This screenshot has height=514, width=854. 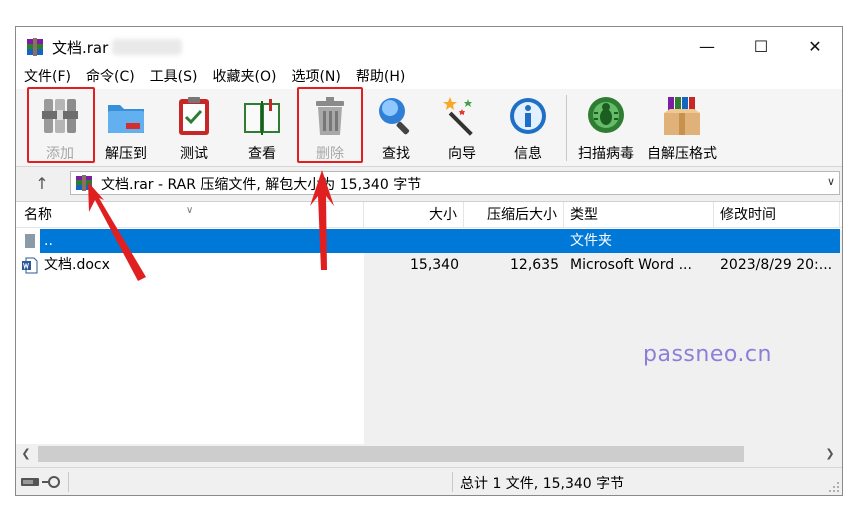 What do you see at coordinates (261, 185) in the screenshot?
I see `address-text: 文档.rar - RAR 压缩文件, 解包大小为 15,340 字节` at bounding box center [261, 185].